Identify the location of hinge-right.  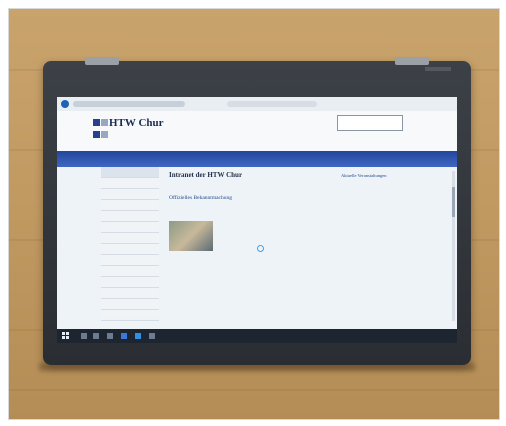
(412, 61).